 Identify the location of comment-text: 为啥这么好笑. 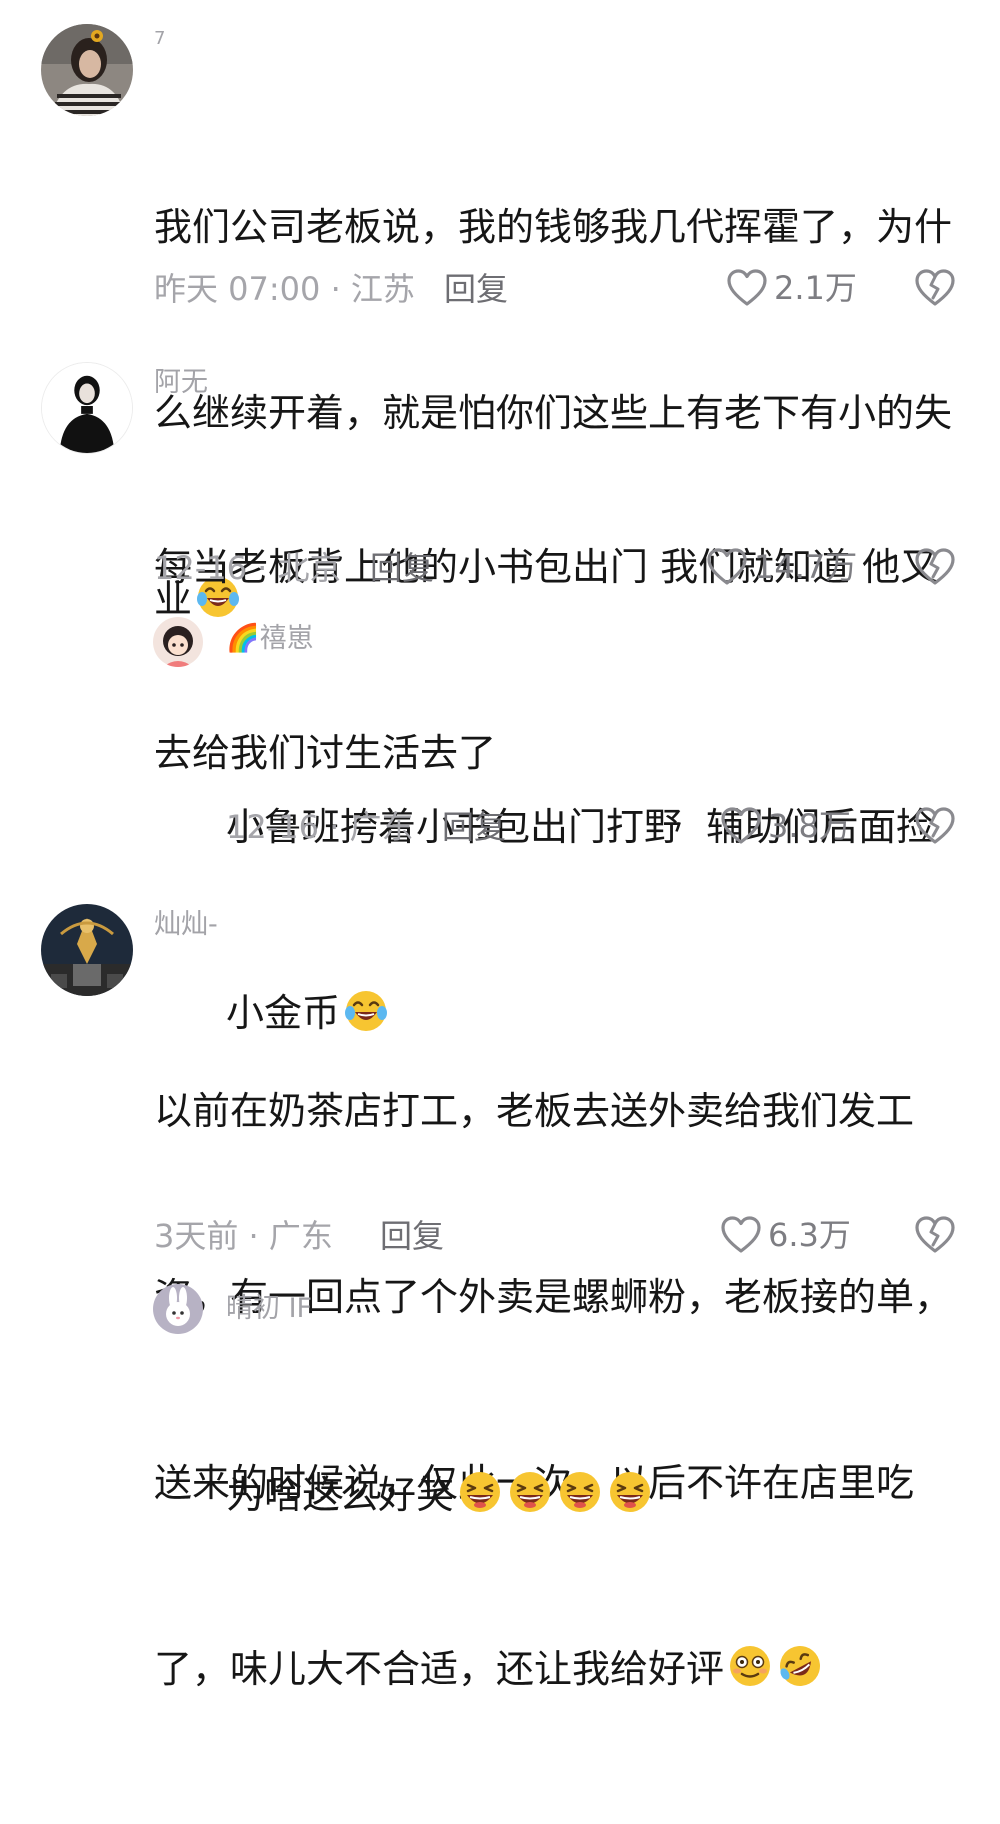
(440, 1495).